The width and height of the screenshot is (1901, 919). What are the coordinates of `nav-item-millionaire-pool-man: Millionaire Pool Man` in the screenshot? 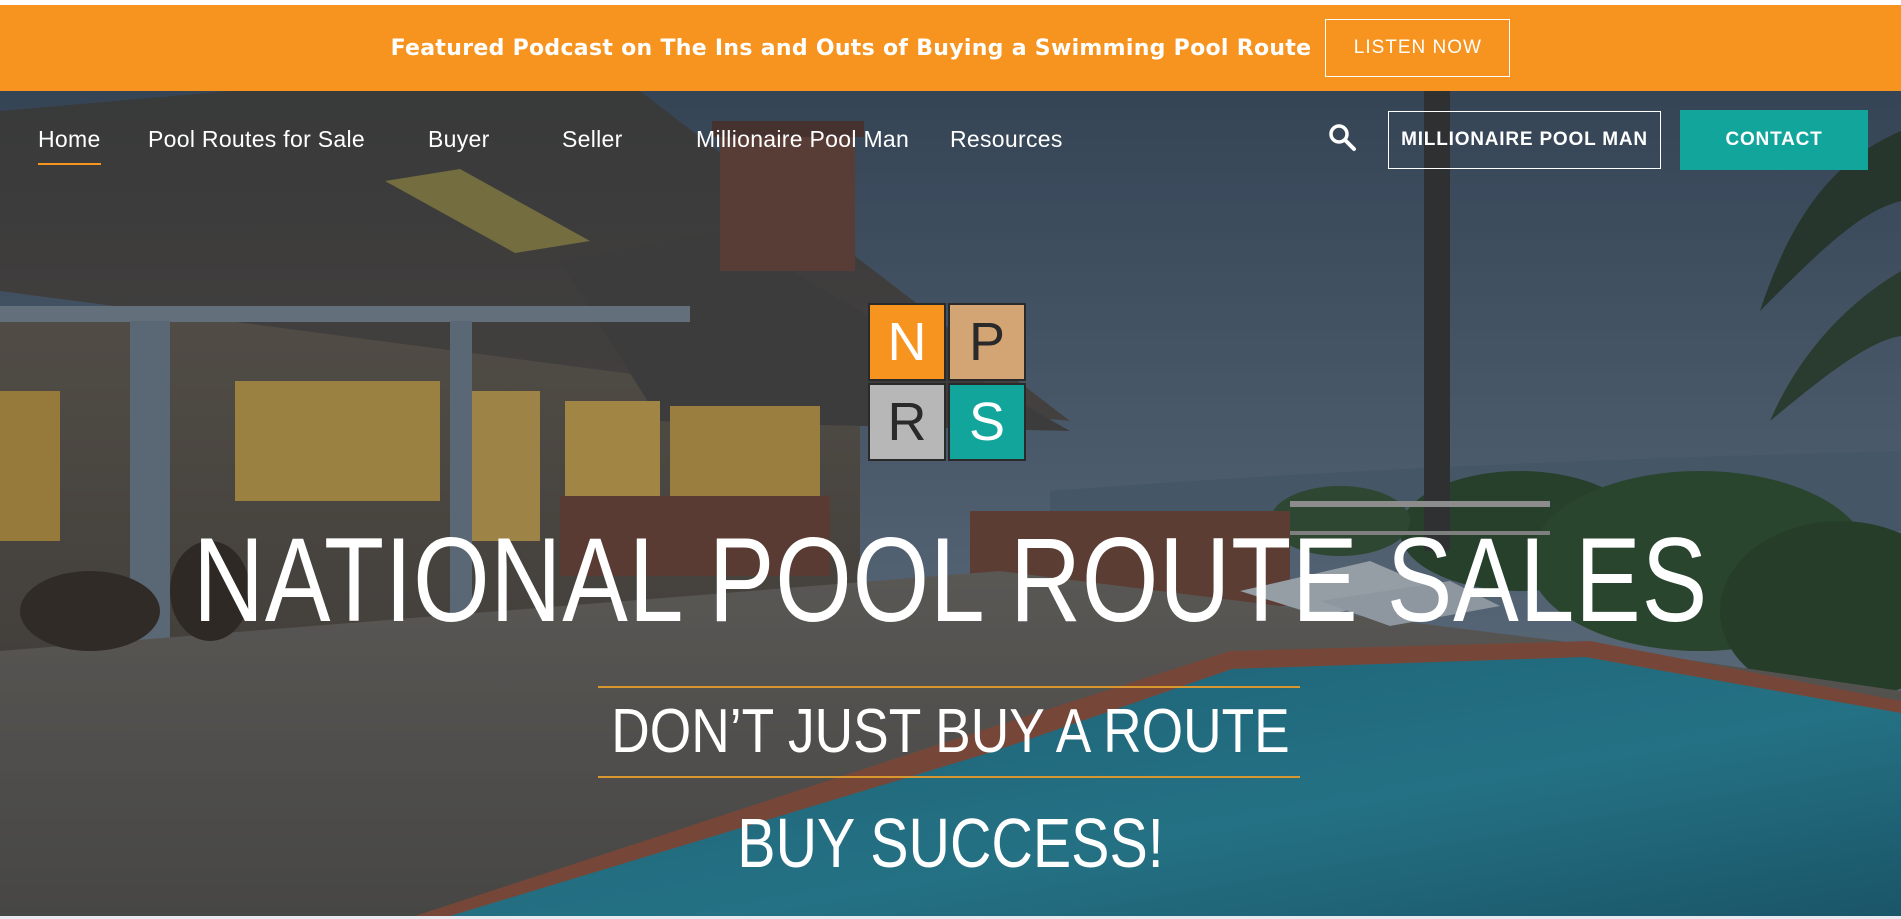 It's located at (802, 139).